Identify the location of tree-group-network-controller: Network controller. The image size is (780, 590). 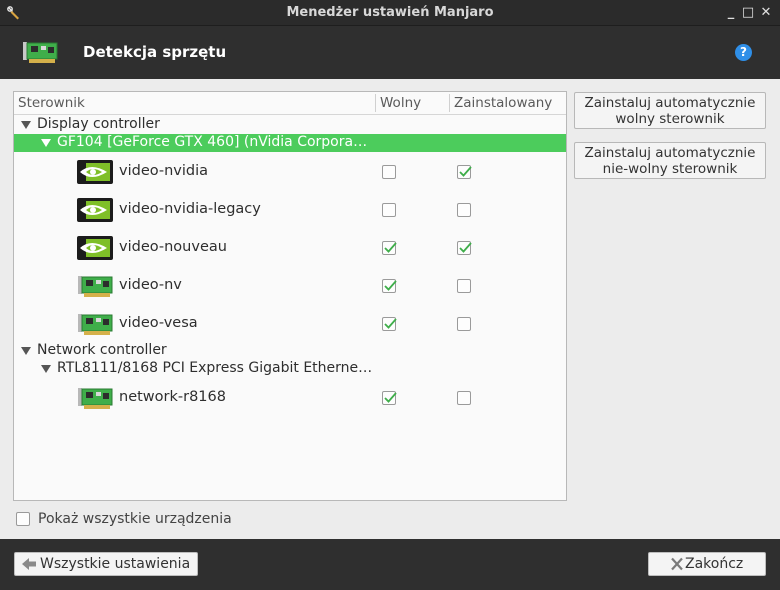
(290, 351).